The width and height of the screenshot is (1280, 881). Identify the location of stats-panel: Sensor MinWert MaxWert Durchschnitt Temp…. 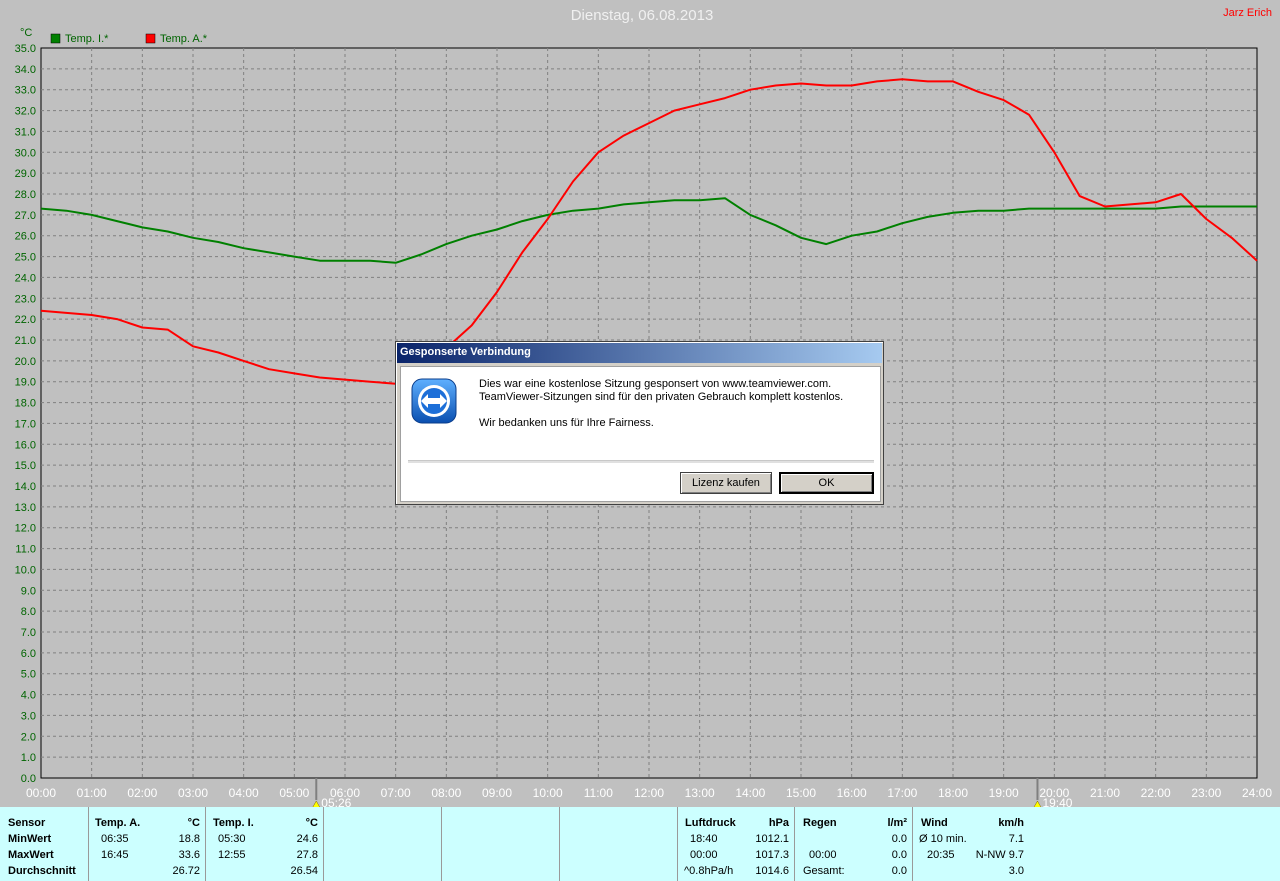
(640, 844).